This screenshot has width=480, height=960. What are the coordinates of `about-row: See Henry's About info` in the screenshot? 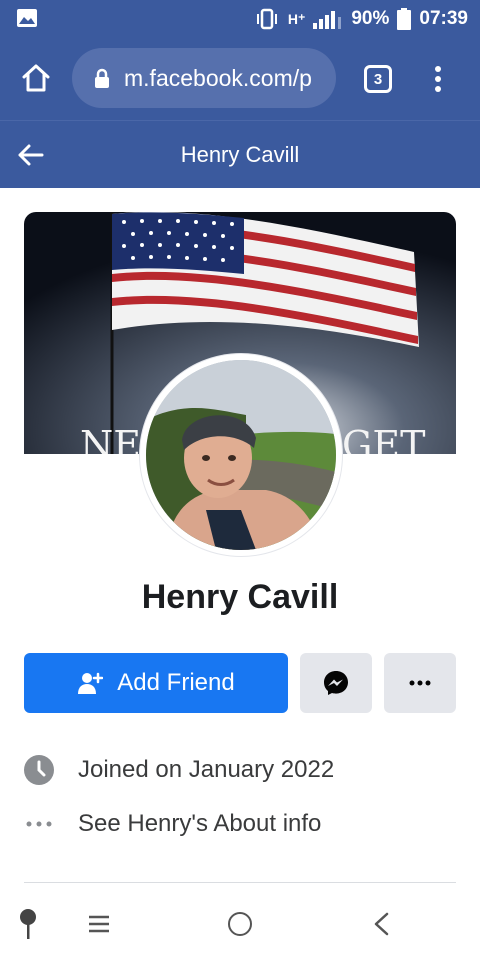 It's located at (240, 824).